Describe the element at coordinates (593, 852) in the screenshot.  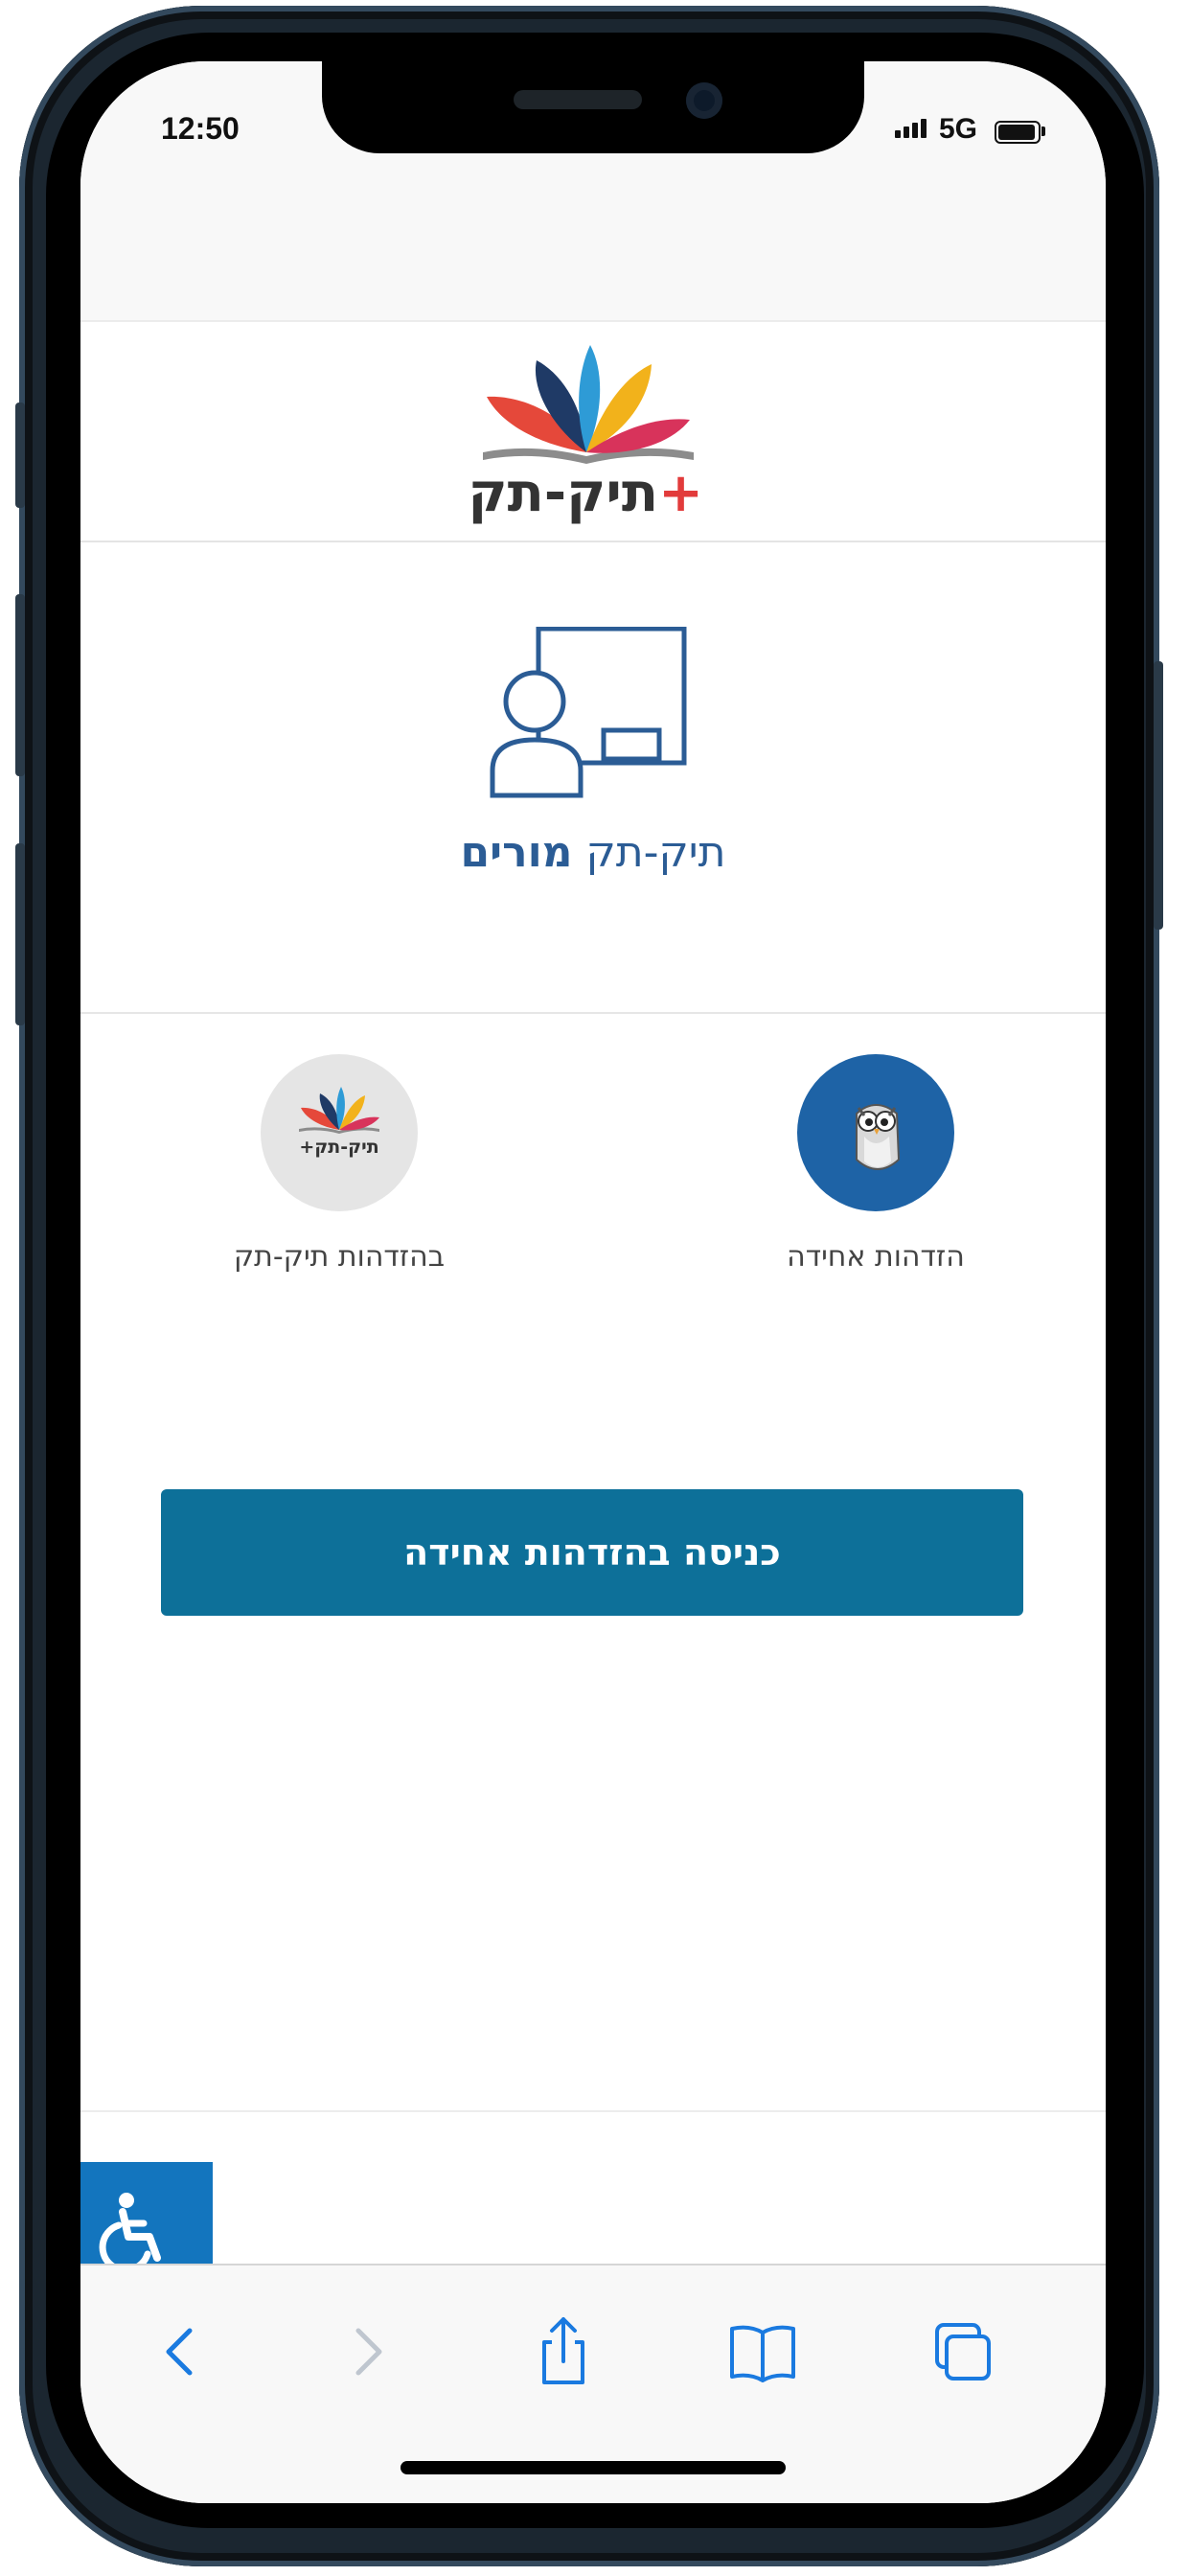
I see `teacher-portal-title: תיק-תק מורים` at that location.